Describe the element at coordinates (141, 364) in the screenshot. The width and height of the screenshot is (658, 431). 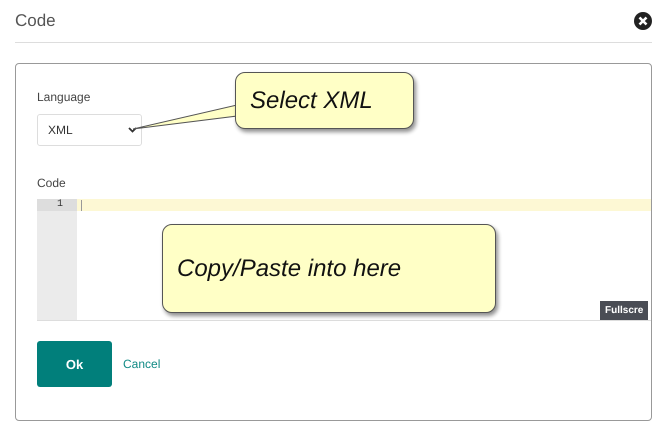
I see `cancel-link: Cancel` at that location.